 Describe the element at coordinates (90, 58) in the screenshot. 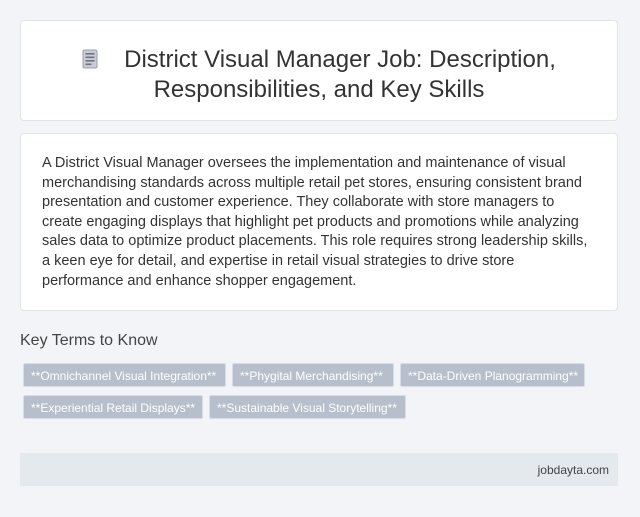

I see `document-icon` at that location.